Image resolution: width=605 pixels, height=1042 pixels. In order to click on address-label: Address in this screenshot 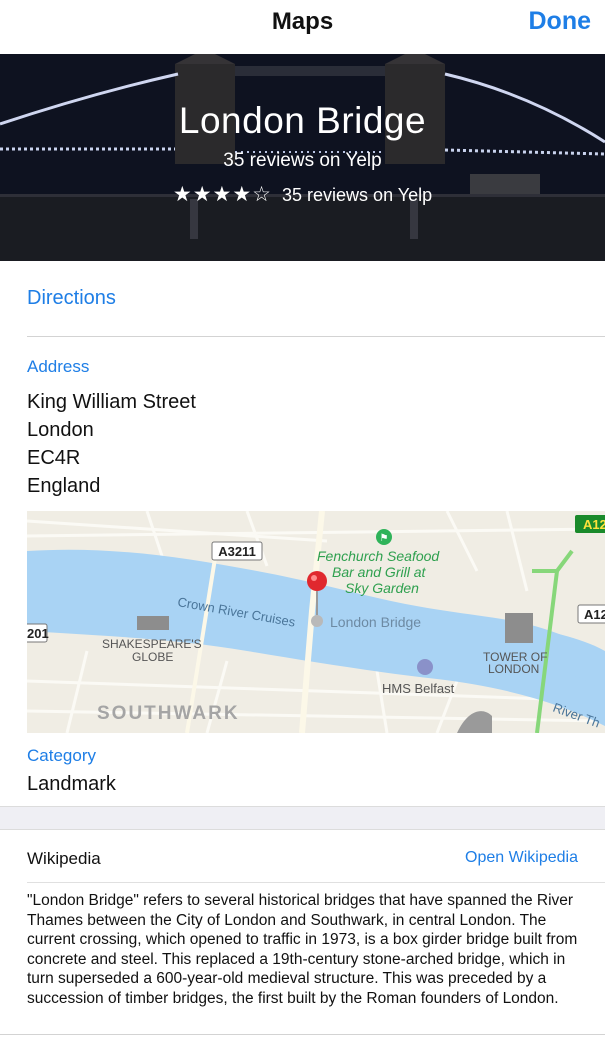, I will do `click(58, 366)`.